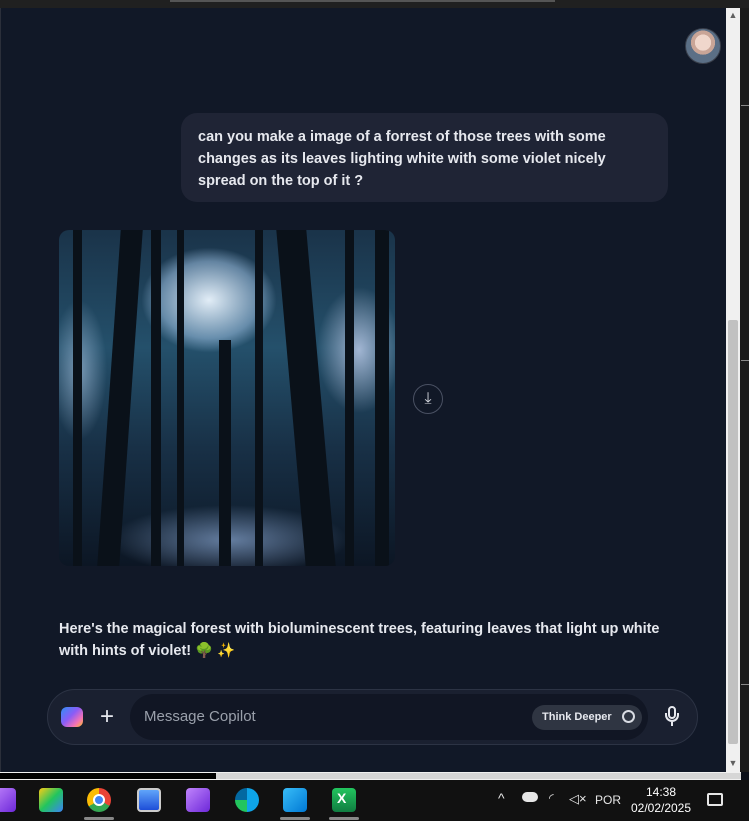 This screenshot has height=821, width=749. I want to click on copilot-logo-icon, so click(72, 717).